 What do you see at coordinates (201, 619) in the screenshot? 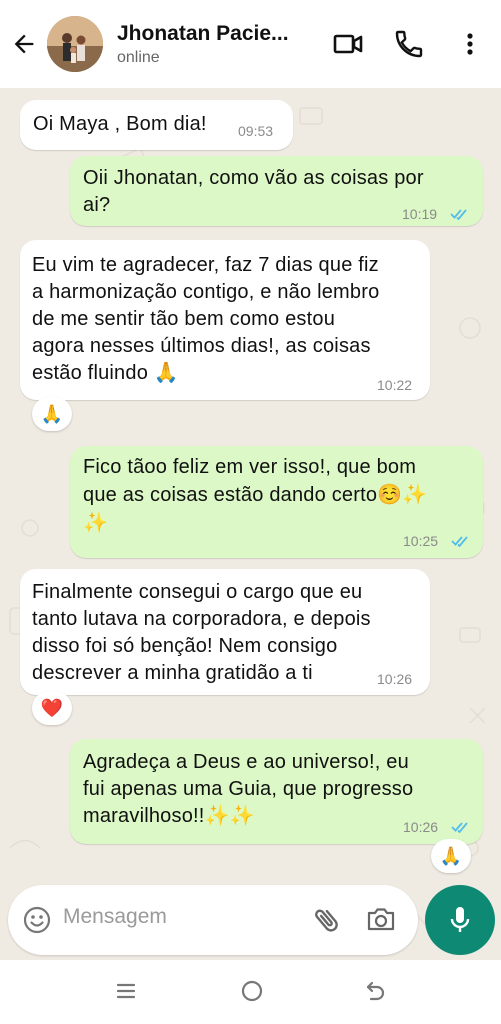
I see `message-text: tanto lutava na corporadora, e depois` at bounding box center [201, 619].